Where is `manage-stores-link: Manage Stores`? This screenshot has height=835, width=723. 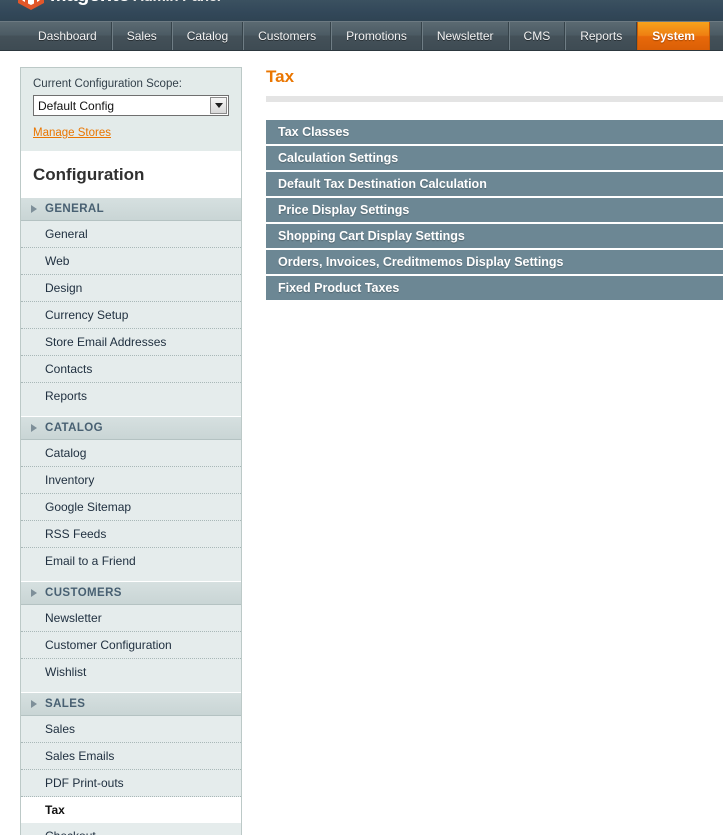
manage-stores-link: Manage Stores is located at coordinates (72, 133).